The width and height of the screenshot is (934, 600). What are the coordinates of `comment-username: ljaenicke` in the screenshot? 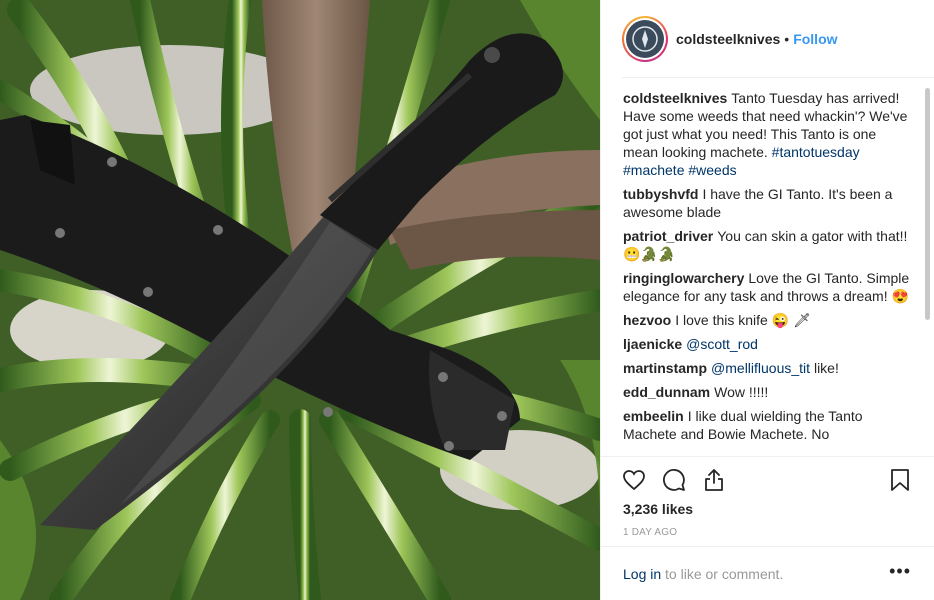 It's located at (652, 344).